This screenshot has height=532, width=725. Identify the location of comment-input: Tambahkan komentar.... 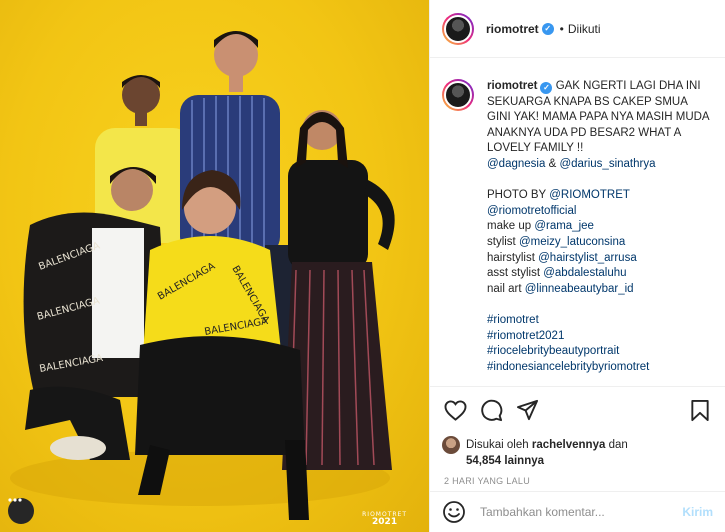
(581, 512).